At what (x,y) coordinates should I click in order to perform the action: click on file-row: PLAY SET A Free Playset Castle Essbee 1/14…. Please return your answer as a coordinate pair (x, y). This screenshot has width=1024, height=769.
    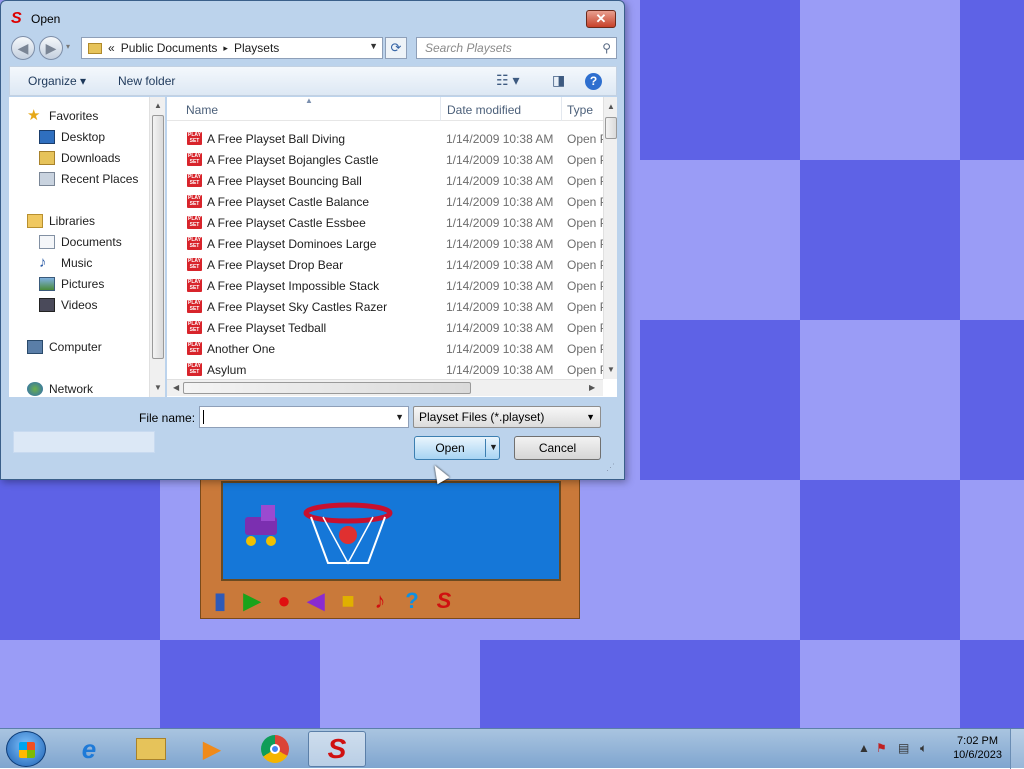
    Looking at the image, I should click on (385, 222).